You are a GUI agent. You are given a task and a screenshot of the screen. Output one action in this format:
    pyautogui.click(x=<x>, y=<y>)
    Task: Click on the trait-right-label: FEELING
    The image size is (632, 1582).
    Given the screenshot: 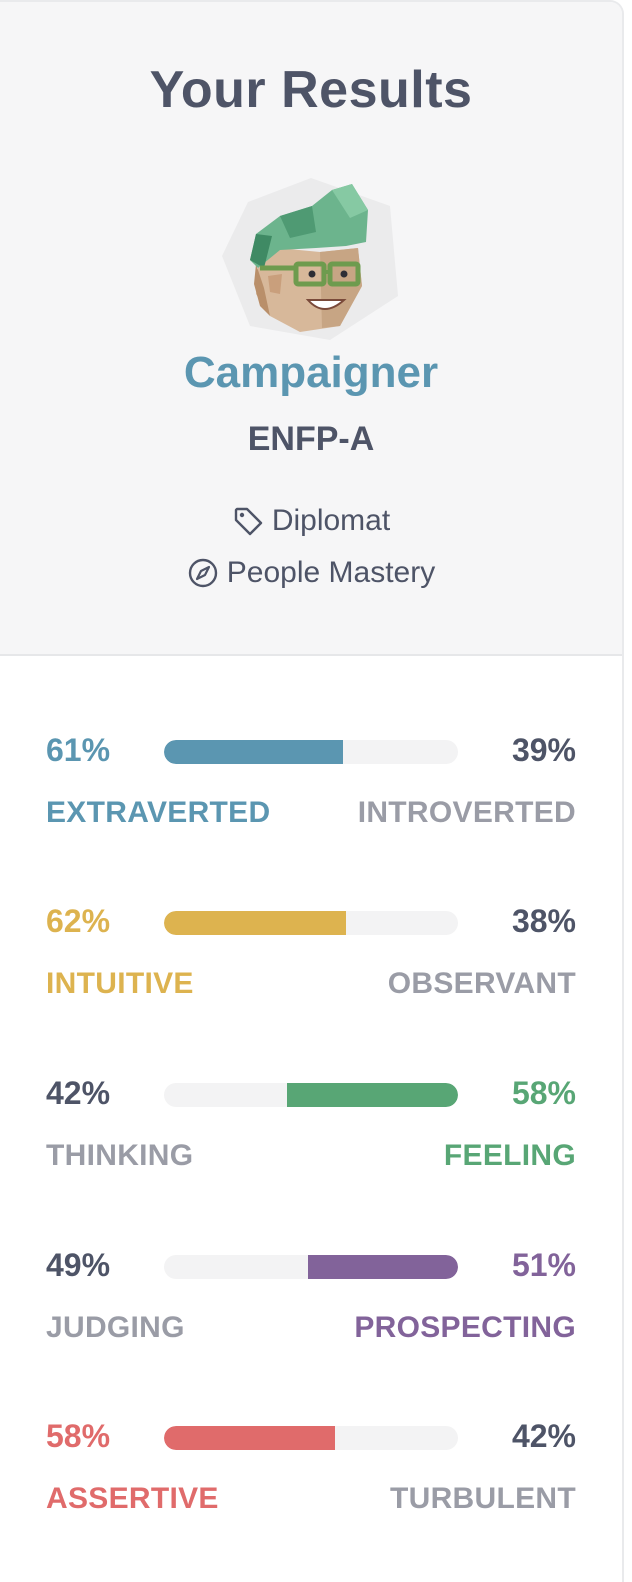 What is the action you would take?
    pyautogui.click(x=509, y=1155)
    